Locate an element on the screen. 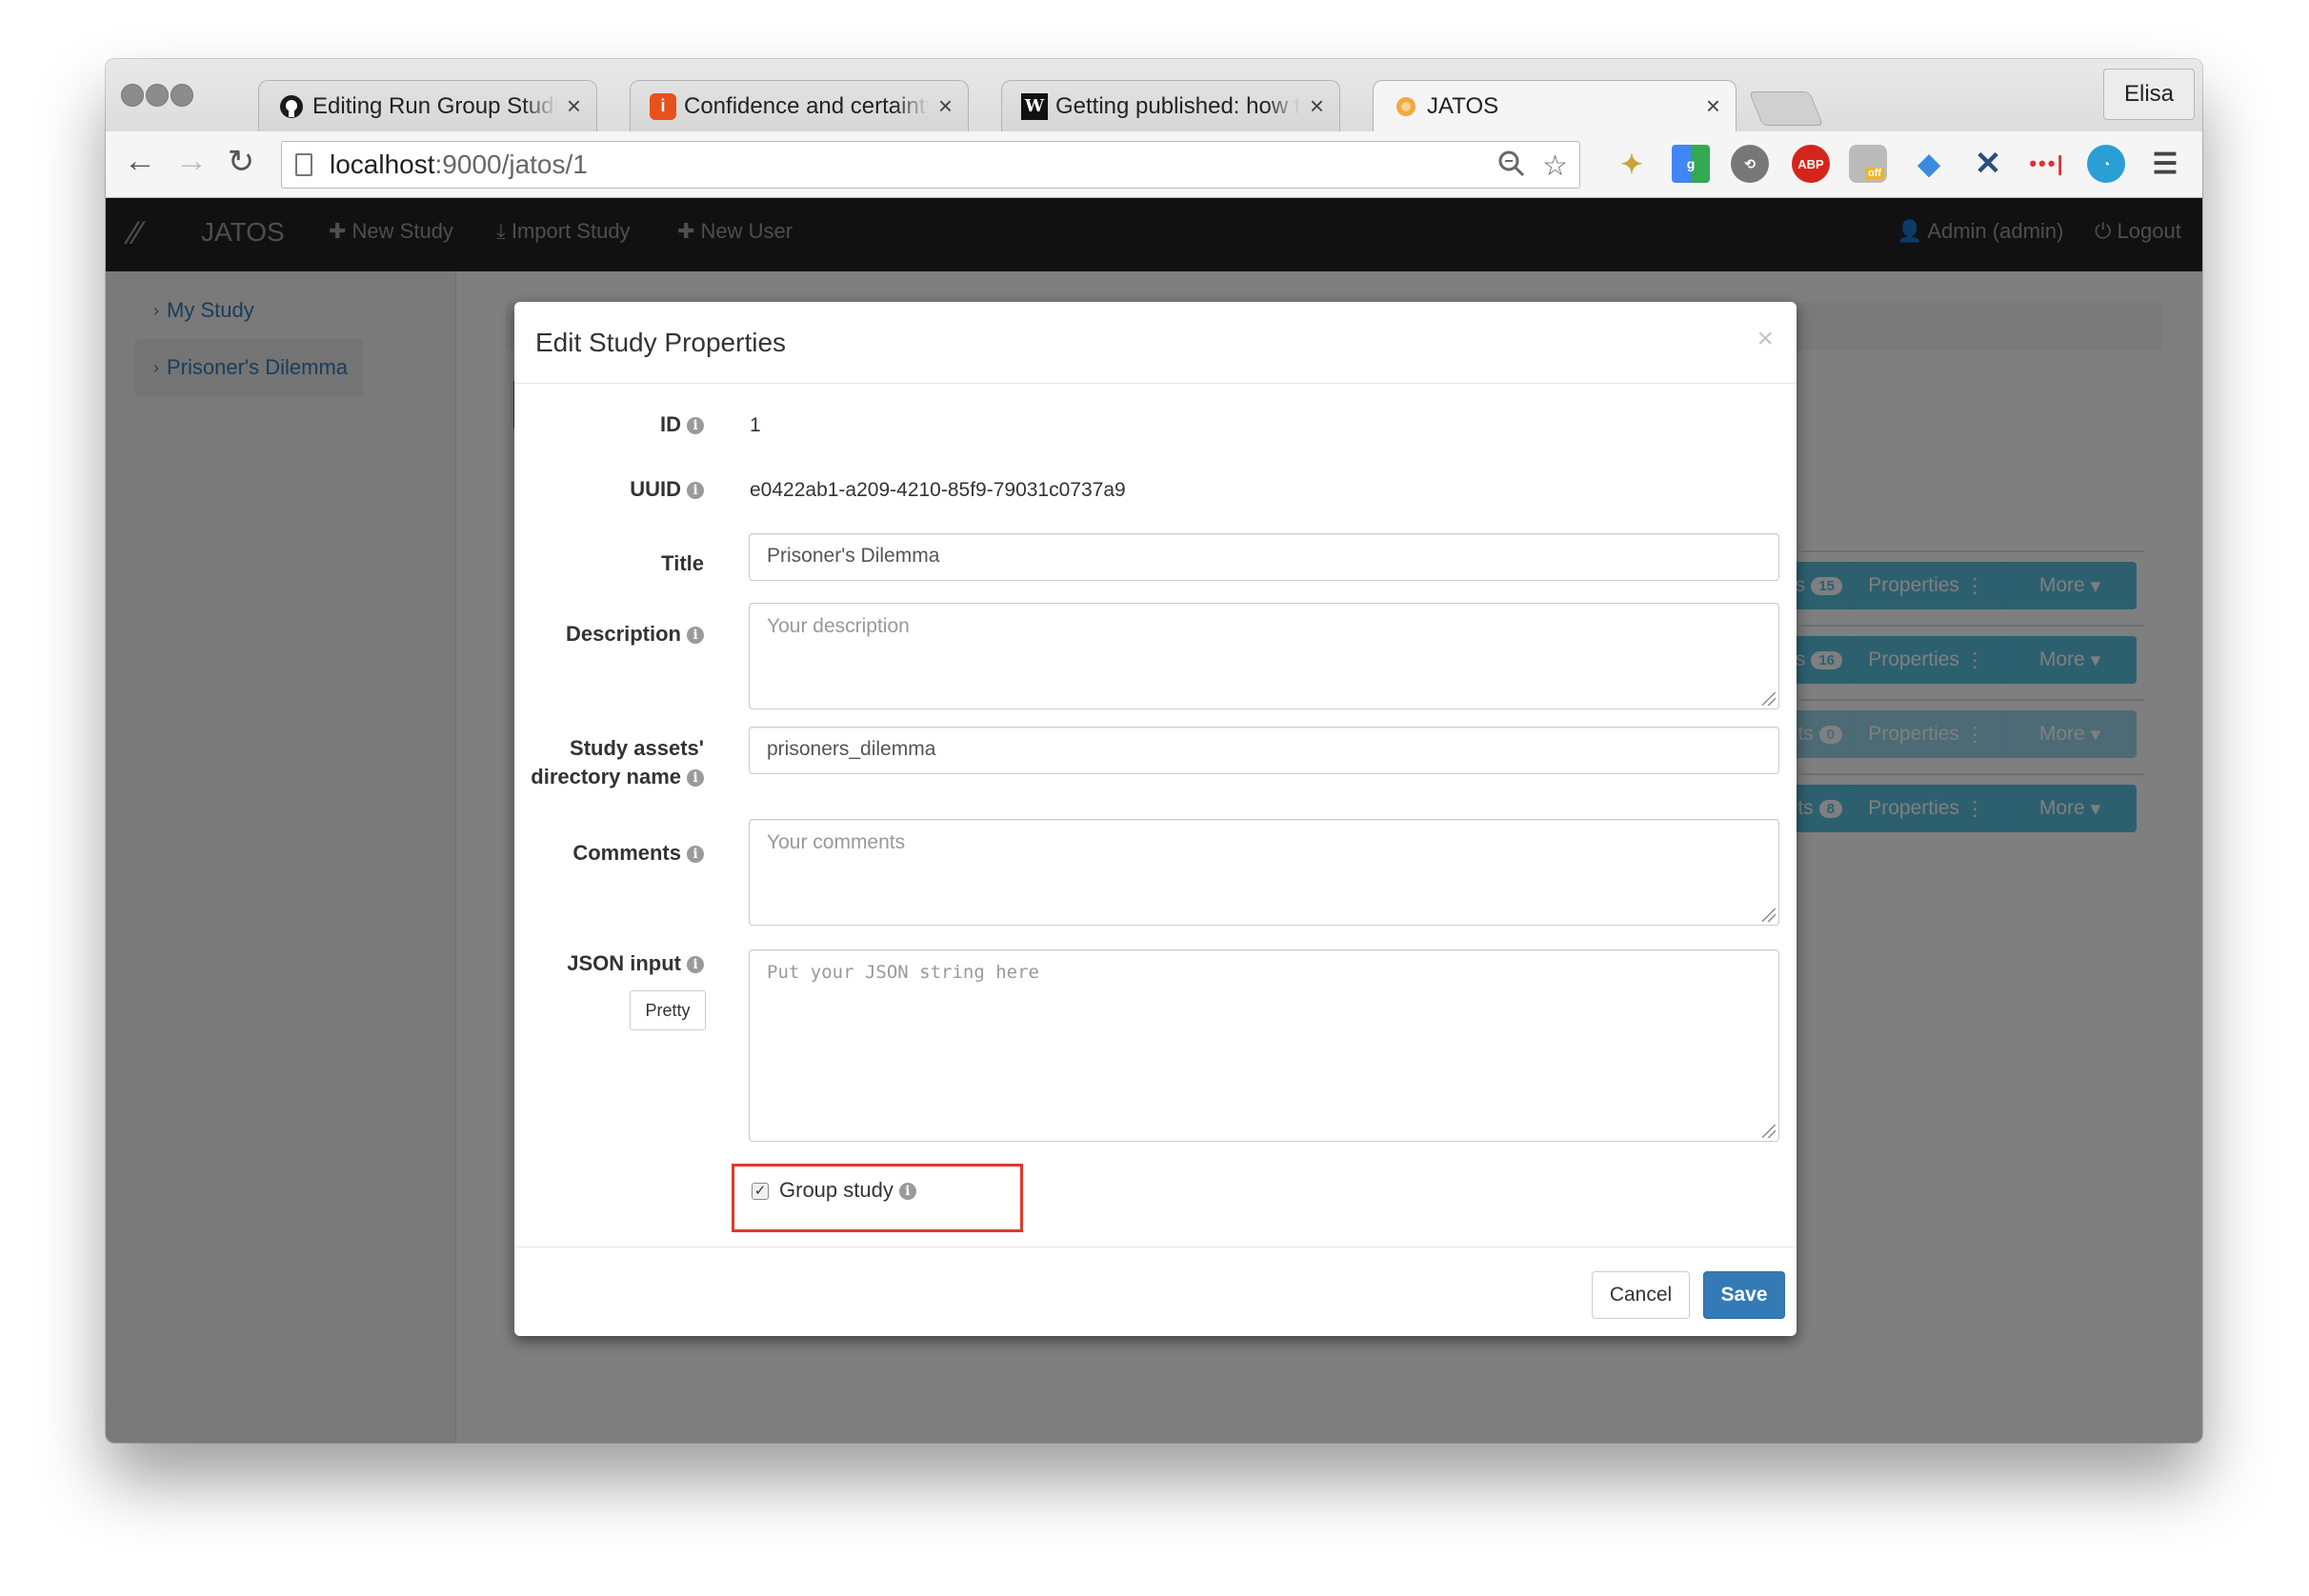 This screenshot has width=2309, height=1596. json-input-label: JSON input i is located at coordinates (636, 963).